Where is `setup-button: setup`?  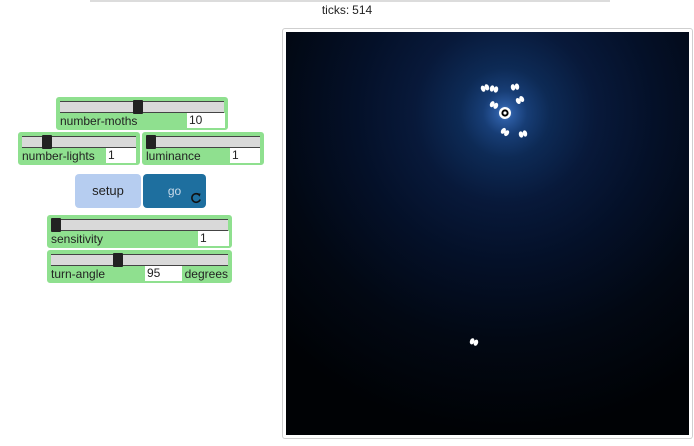 setup-button: setup is located at coordinates (108, 191).